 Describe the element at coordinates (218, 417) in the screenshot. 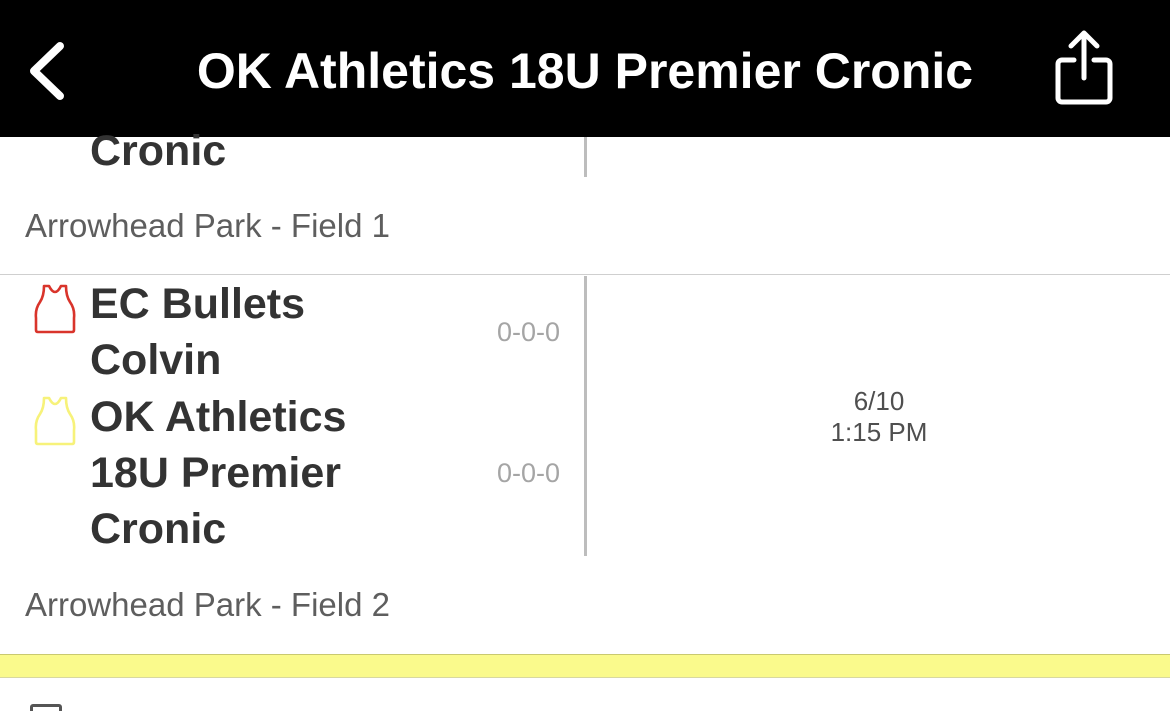

I see `team-name-line: OK Athletics` at that location.